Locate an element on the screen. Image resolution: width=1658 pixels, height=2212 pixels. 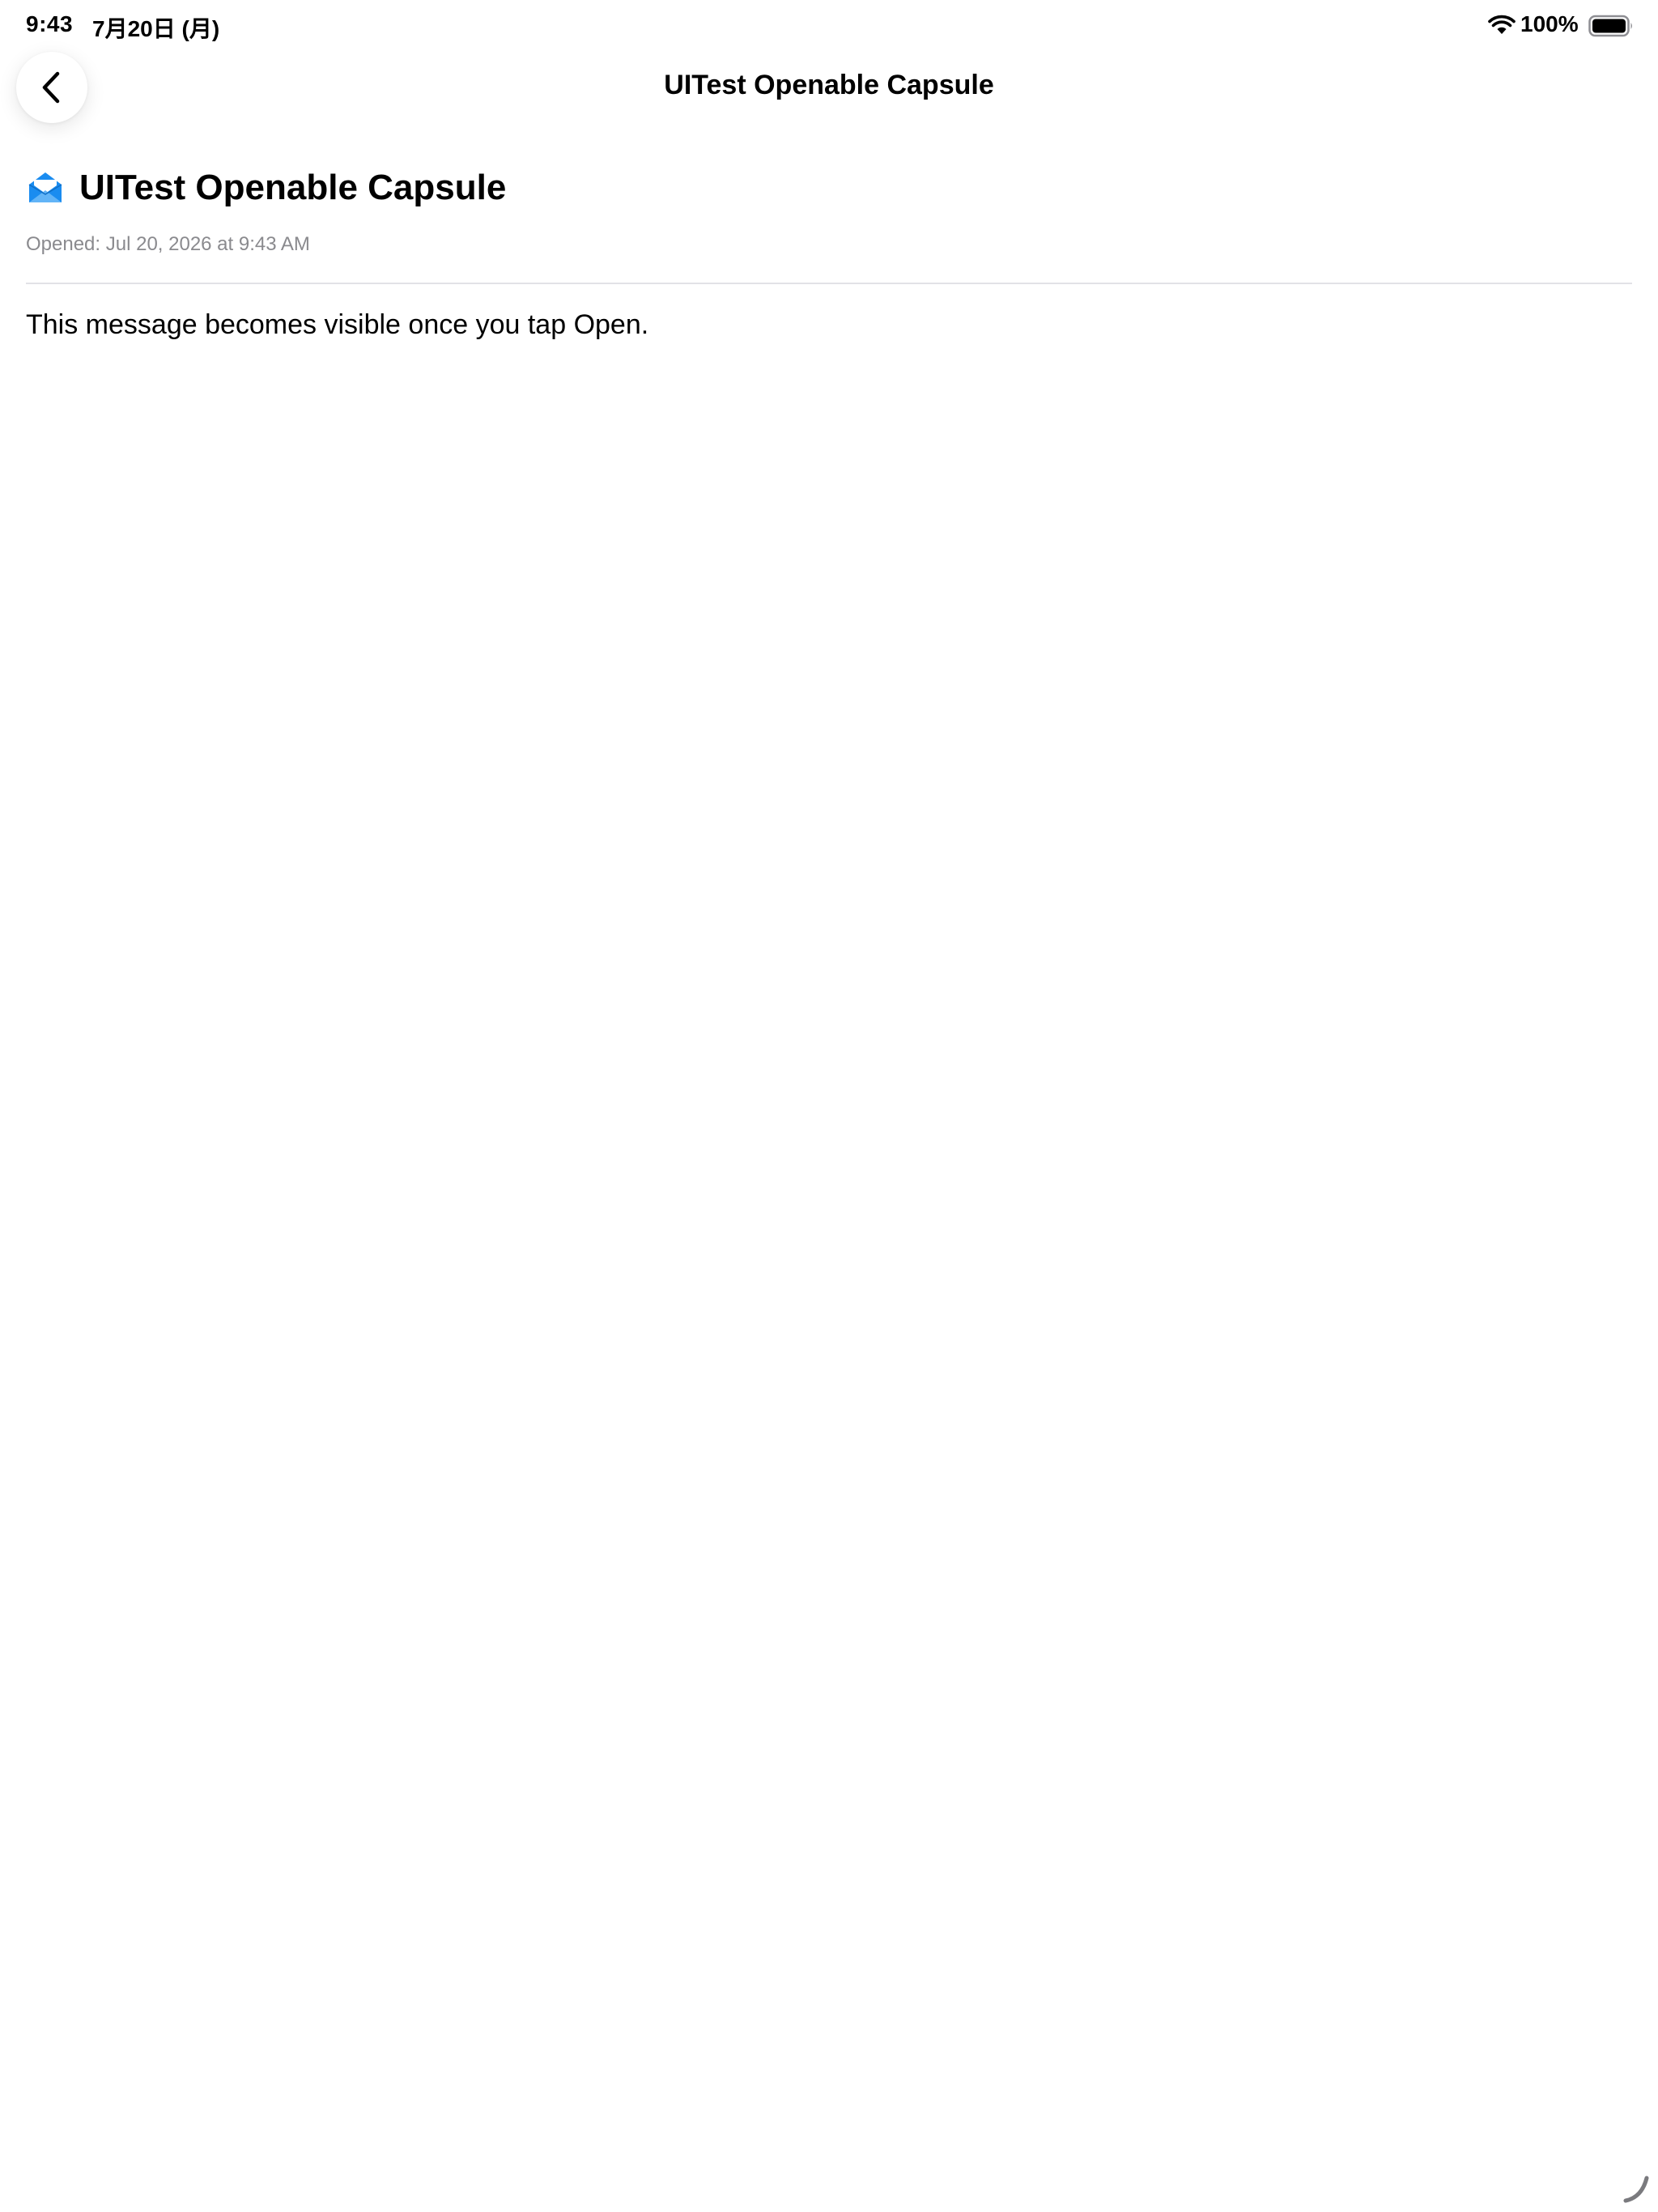
open-envelope-icon is located at coordinates (45, 187).